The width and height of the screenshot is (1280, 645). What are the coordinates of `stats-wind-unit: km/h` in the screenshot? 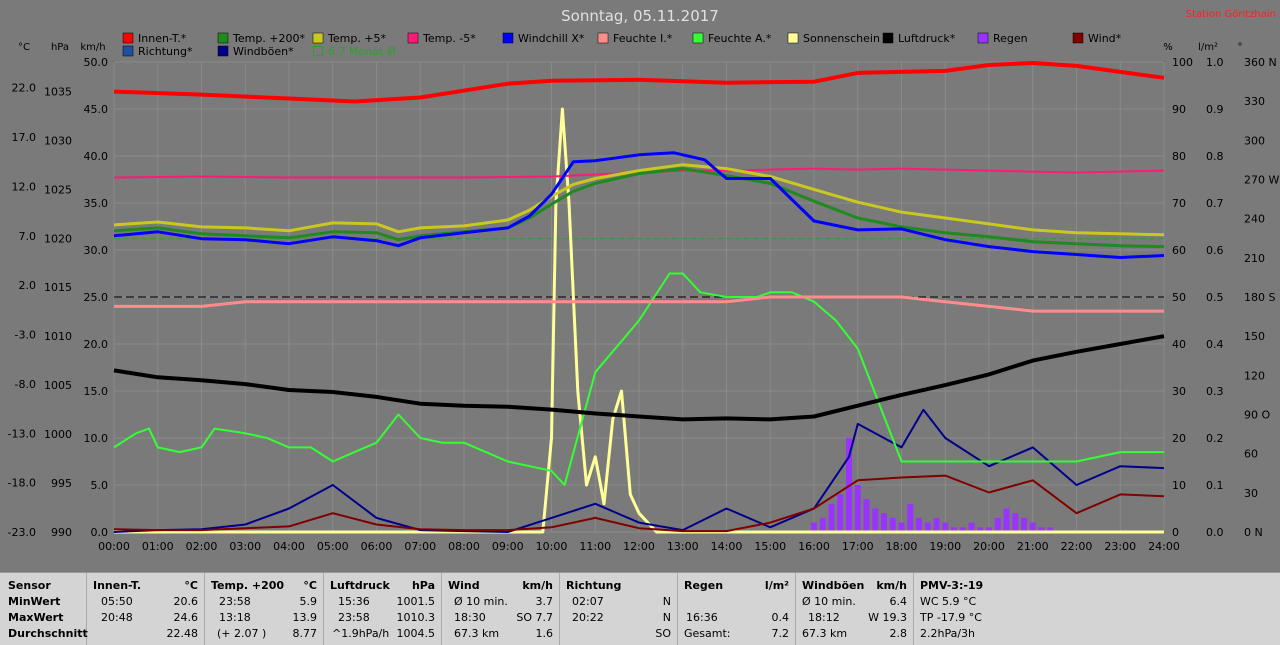 It's located at (537, 585).